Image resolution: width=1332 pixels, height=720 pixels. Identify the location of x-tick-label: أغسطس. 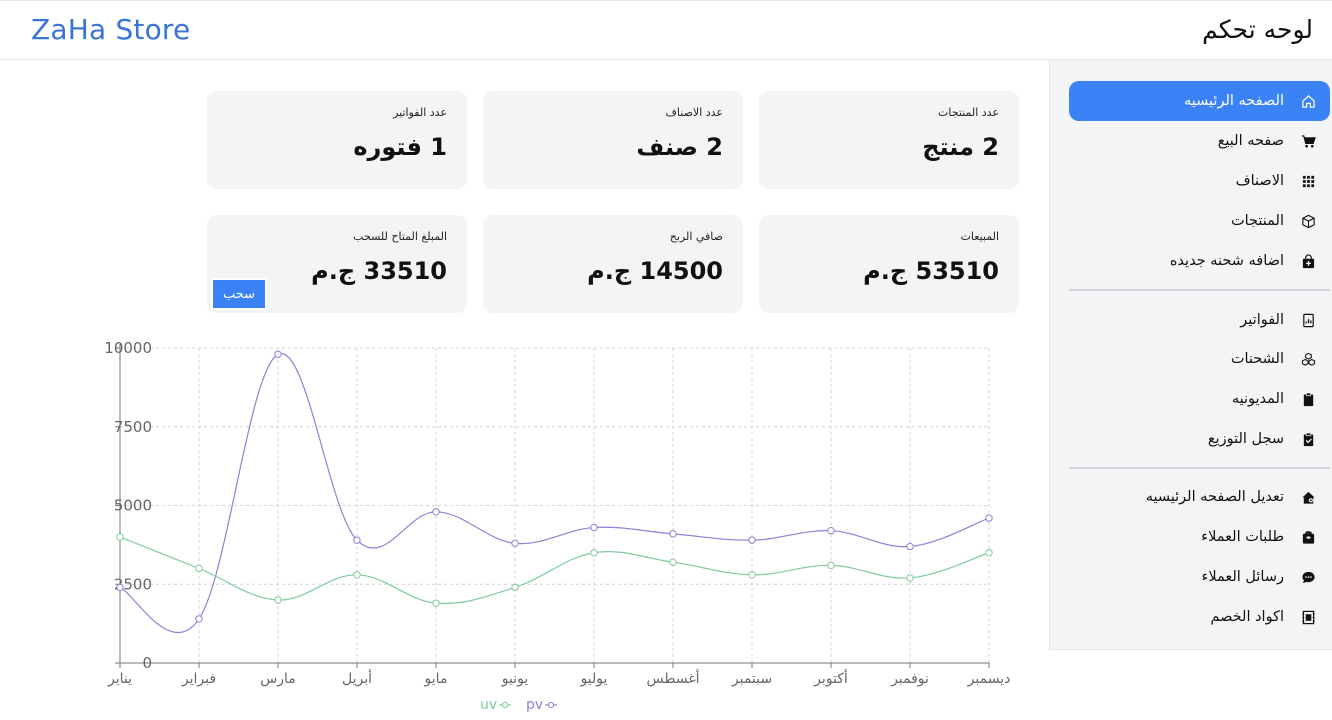
(672, 678).